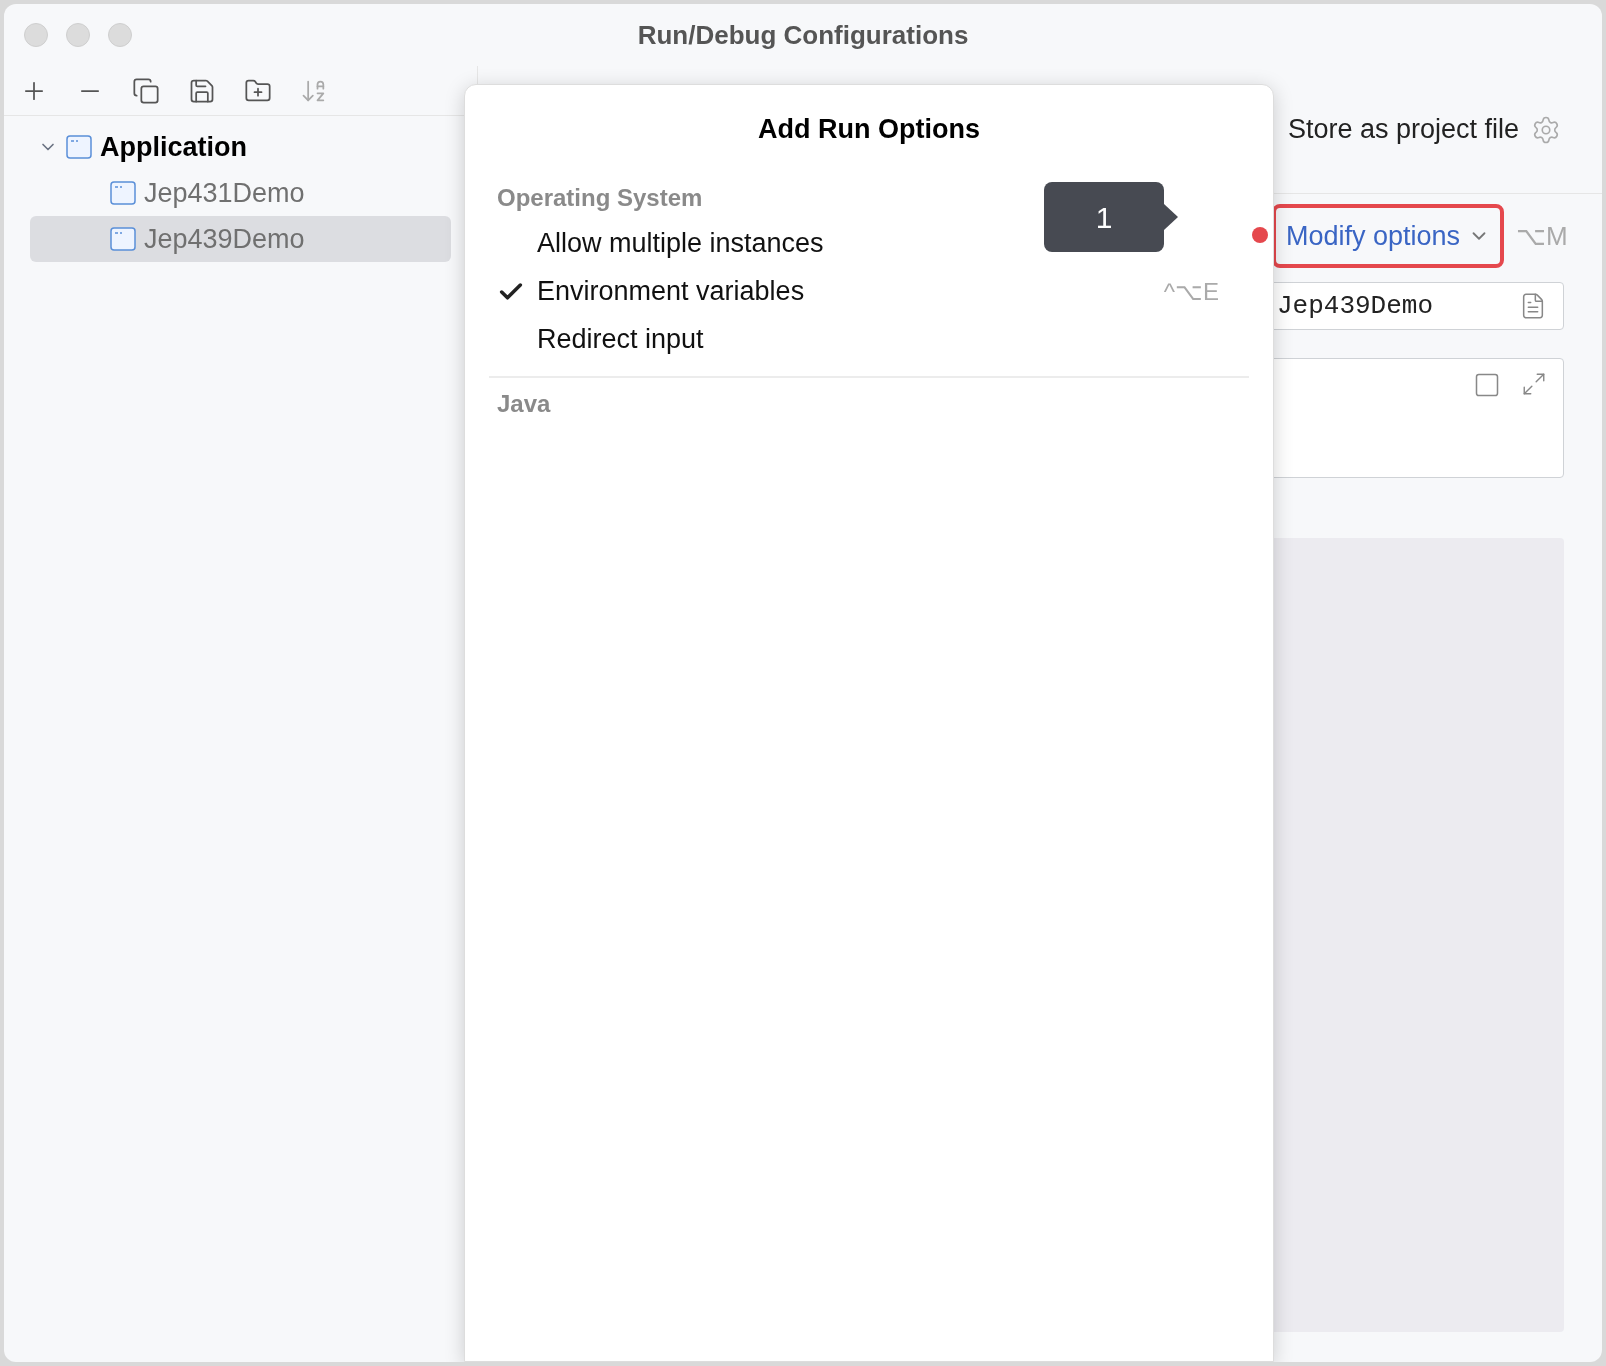  I want to click on store-label: Store as project file, so click(1404, 130).